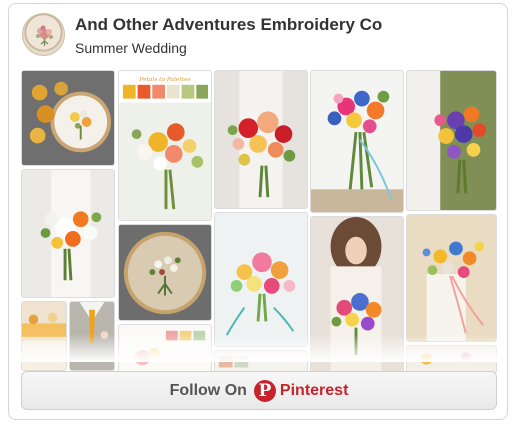  Describe the element at coordinates (258, 348) in the screenshot. I see `pin-grid-fade` at that location.